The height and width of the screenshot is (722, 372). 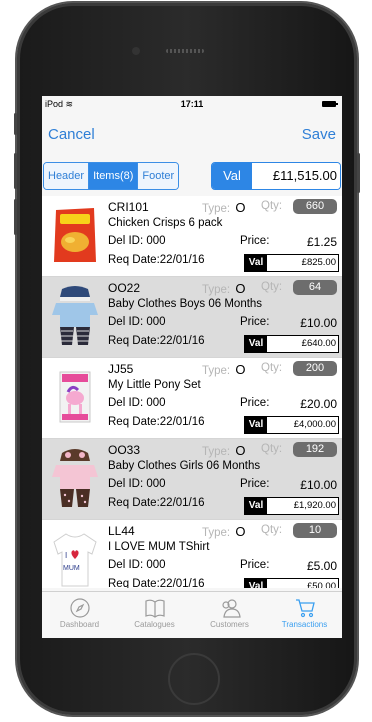 I want to click on qty-badge: 200, so click(x=315, y=368).